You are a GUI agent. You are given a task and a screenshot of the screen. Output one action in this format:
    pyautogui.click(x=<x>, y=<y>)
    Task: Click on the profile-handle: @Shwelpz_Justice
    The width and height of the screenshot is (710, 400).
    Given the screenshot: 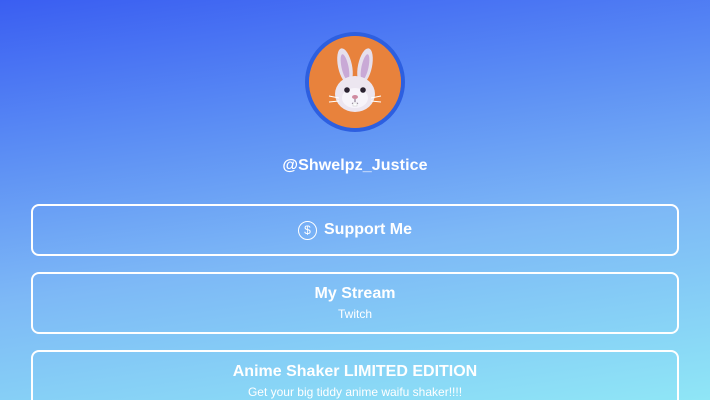 What is the action you would take?
    pyautogui.click(x=355, y=165)
    